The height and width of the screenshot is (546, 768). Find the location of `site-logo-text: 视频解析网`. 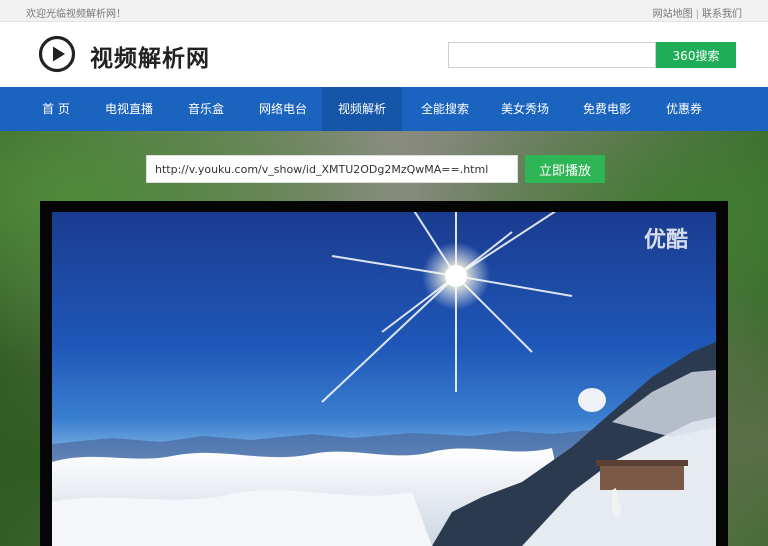

site-logo-text: 视频解析网 is located at coordinates (150, 56).